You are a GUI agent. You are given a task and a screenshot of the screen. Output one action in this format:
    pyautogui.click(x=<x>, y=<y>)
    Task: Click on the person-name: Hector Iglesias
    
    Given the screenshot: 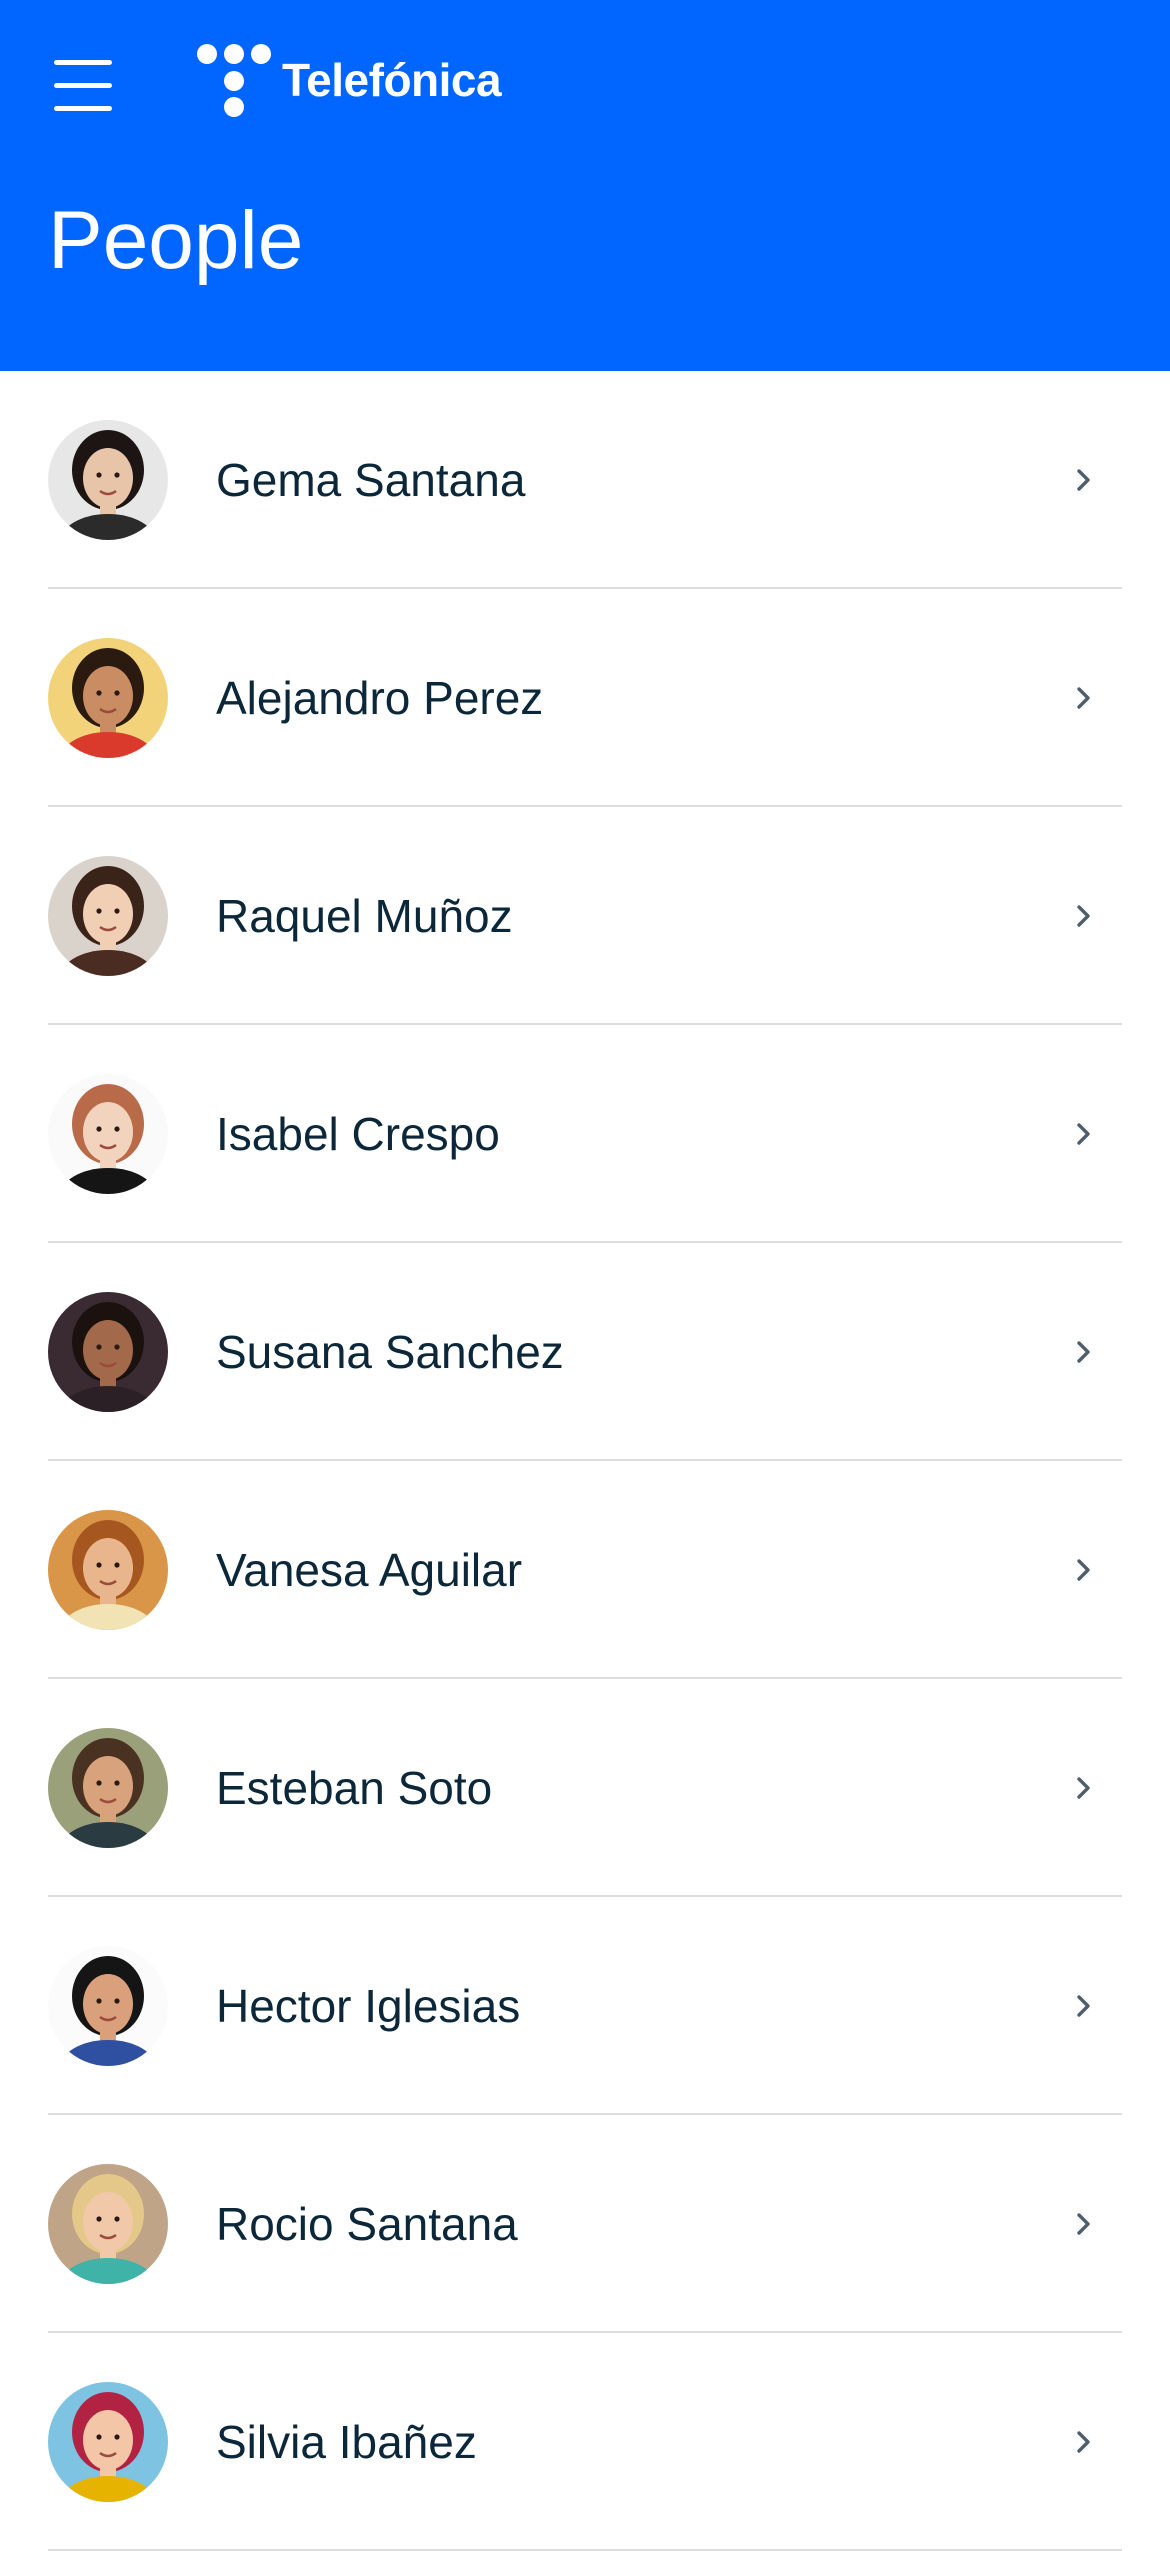 What is the action you would take?
    pyautogui.click(x=368, y=2006)
    